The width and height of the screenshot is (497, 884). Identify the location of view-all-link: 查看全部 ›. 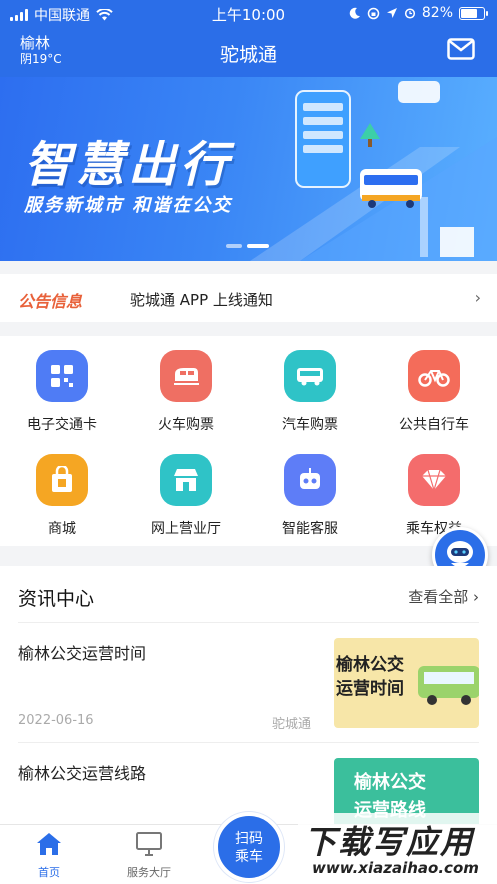
(443, 596).